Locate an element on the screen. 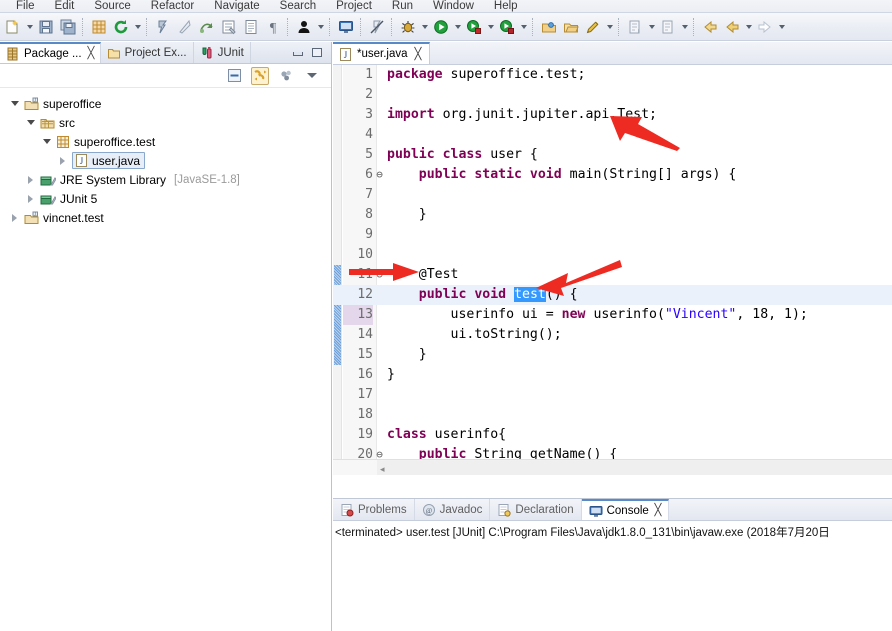  code-line-19: 19 class userinfo{ is located at coordinates (612, 435).